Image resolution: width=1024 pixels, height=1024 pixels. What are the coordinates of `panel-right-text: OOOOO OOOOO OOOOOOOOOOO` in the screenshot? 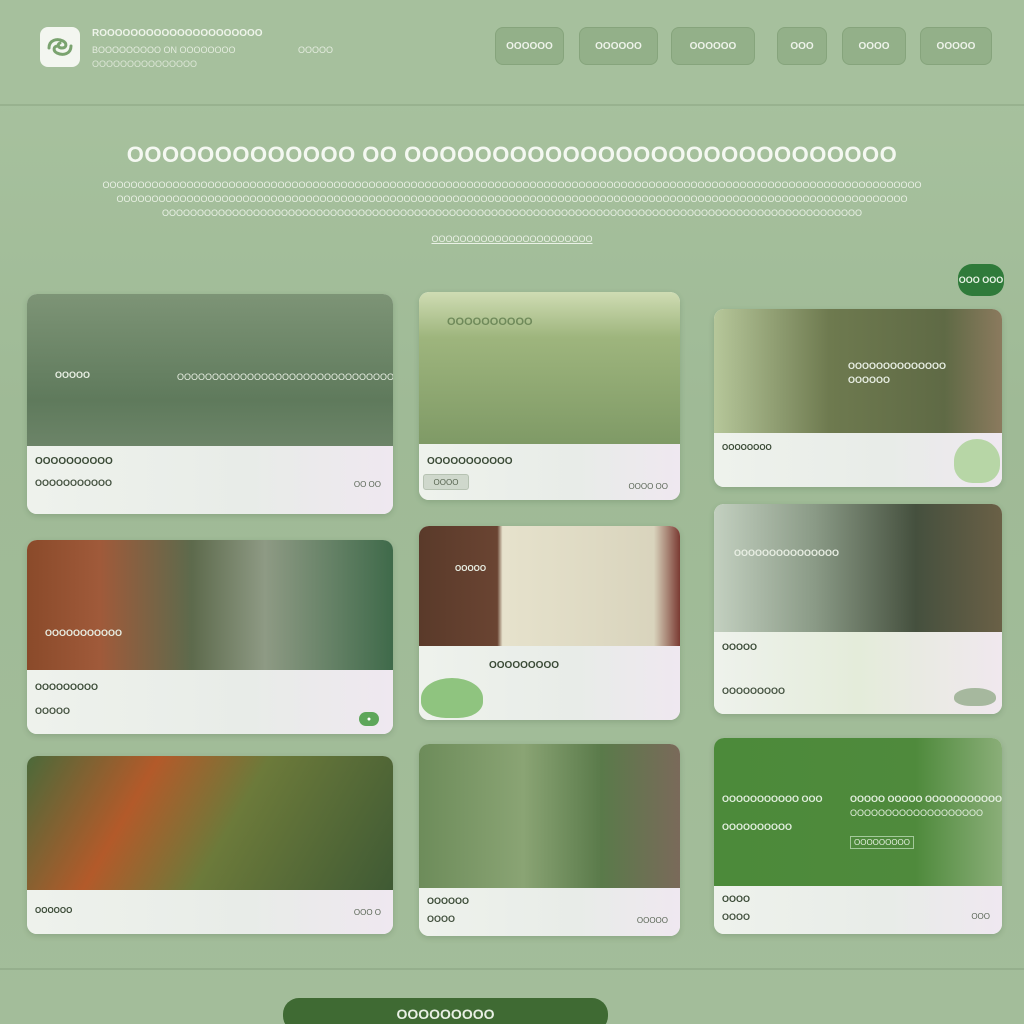 It's located at (926, 799).